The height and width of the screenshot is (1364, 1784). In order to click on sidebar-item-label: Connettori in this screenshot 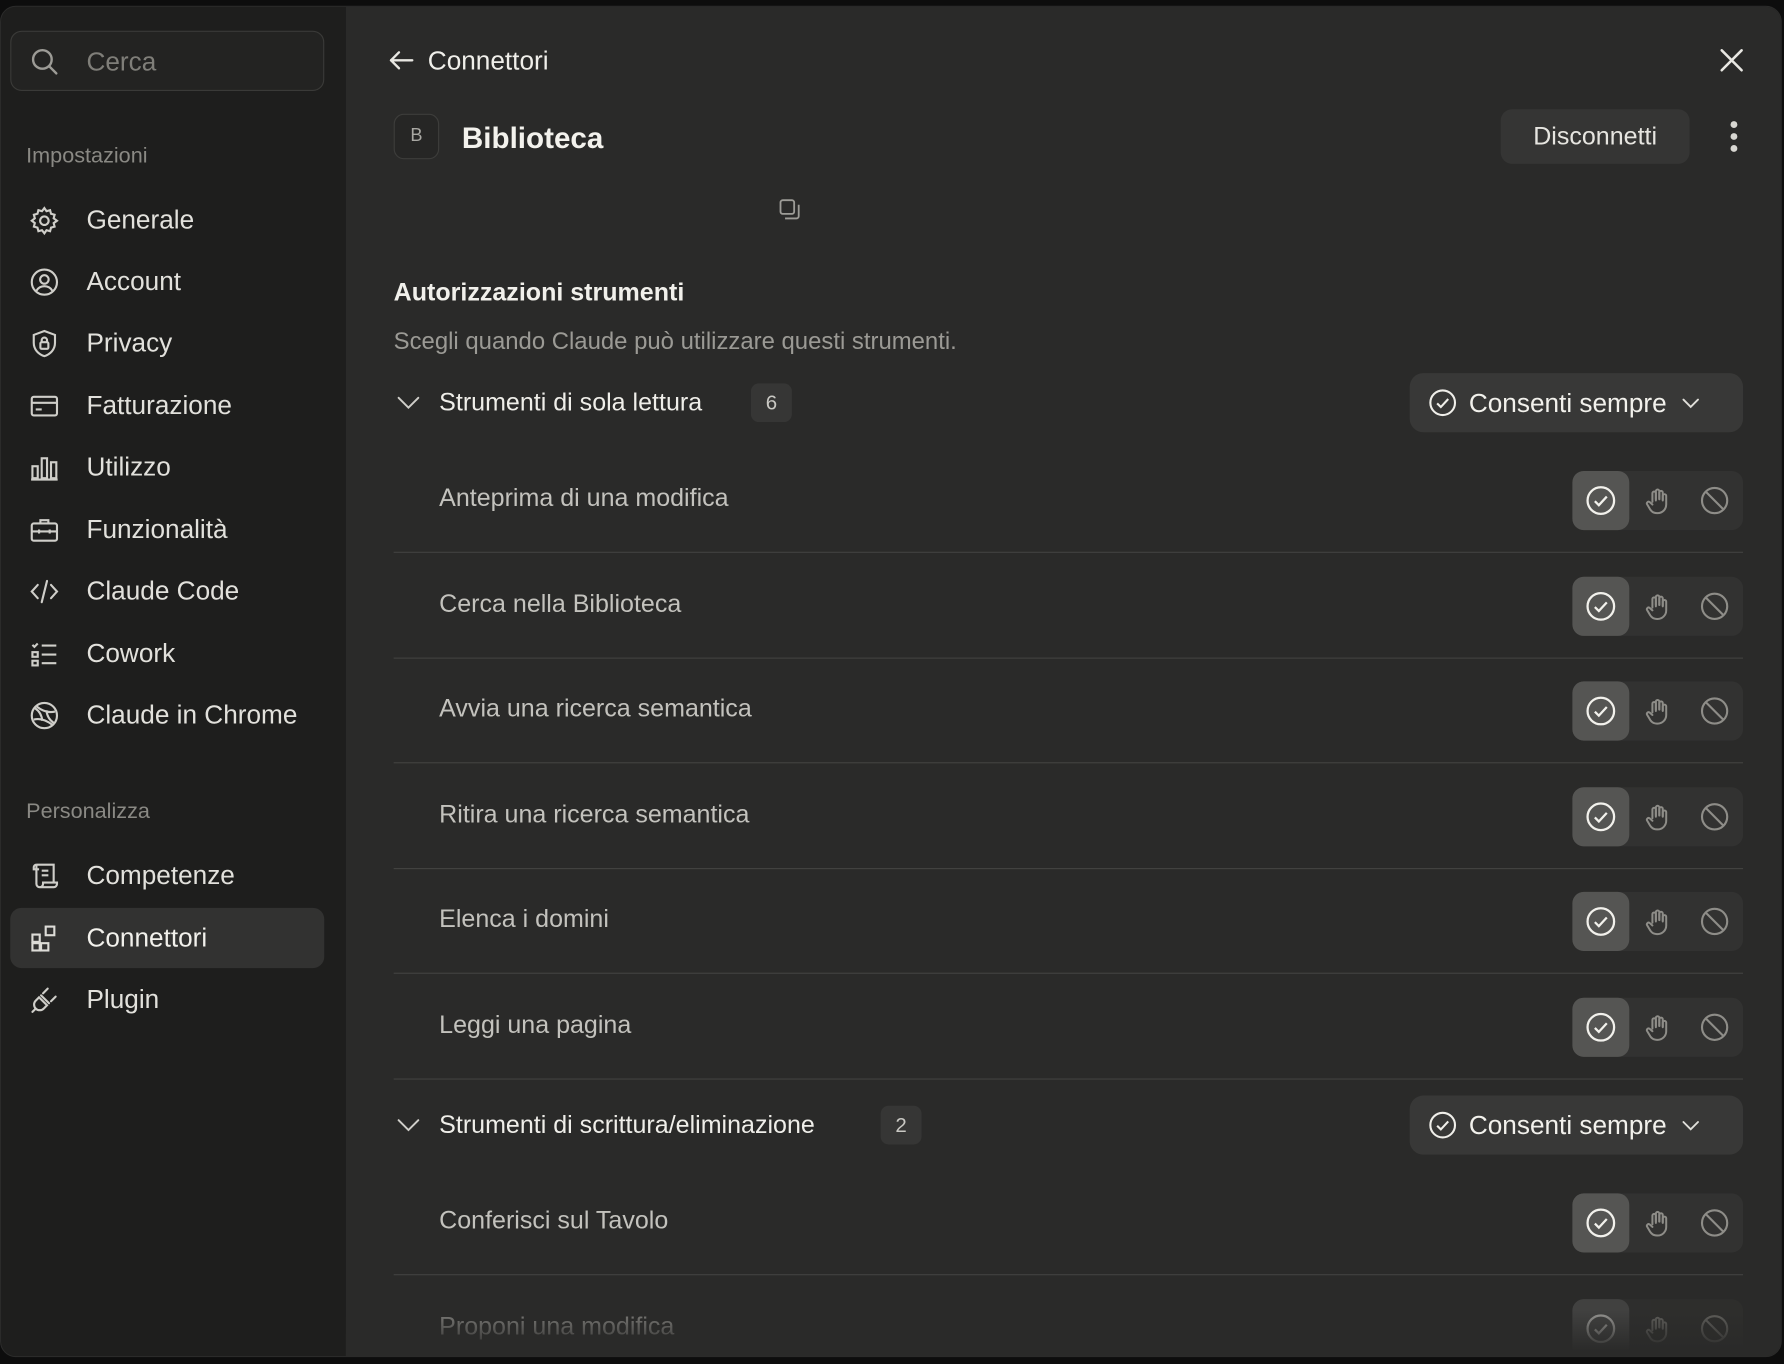, I will do `click(147, 937)`.